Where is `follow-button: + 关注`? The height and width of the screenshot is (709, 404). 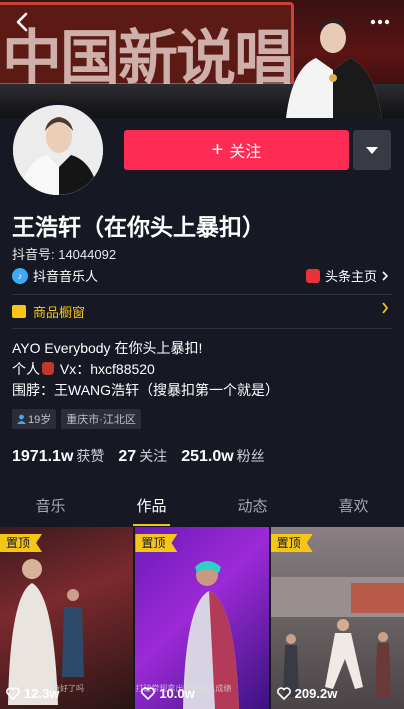 follow-button: + 关注 is located at coordinates (236, 150).